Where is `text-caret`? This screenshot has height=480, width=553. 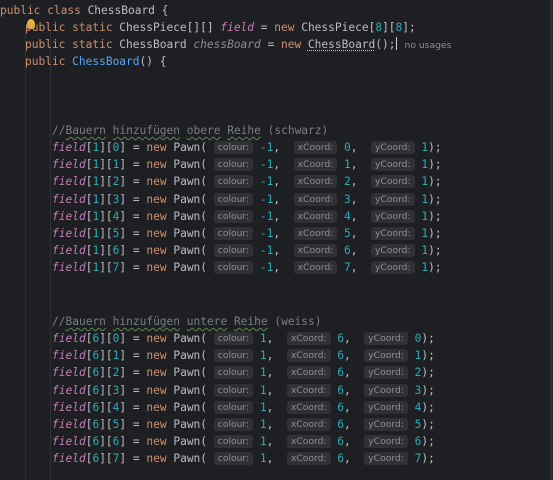
text-caret is located at coordinates (396, 43).